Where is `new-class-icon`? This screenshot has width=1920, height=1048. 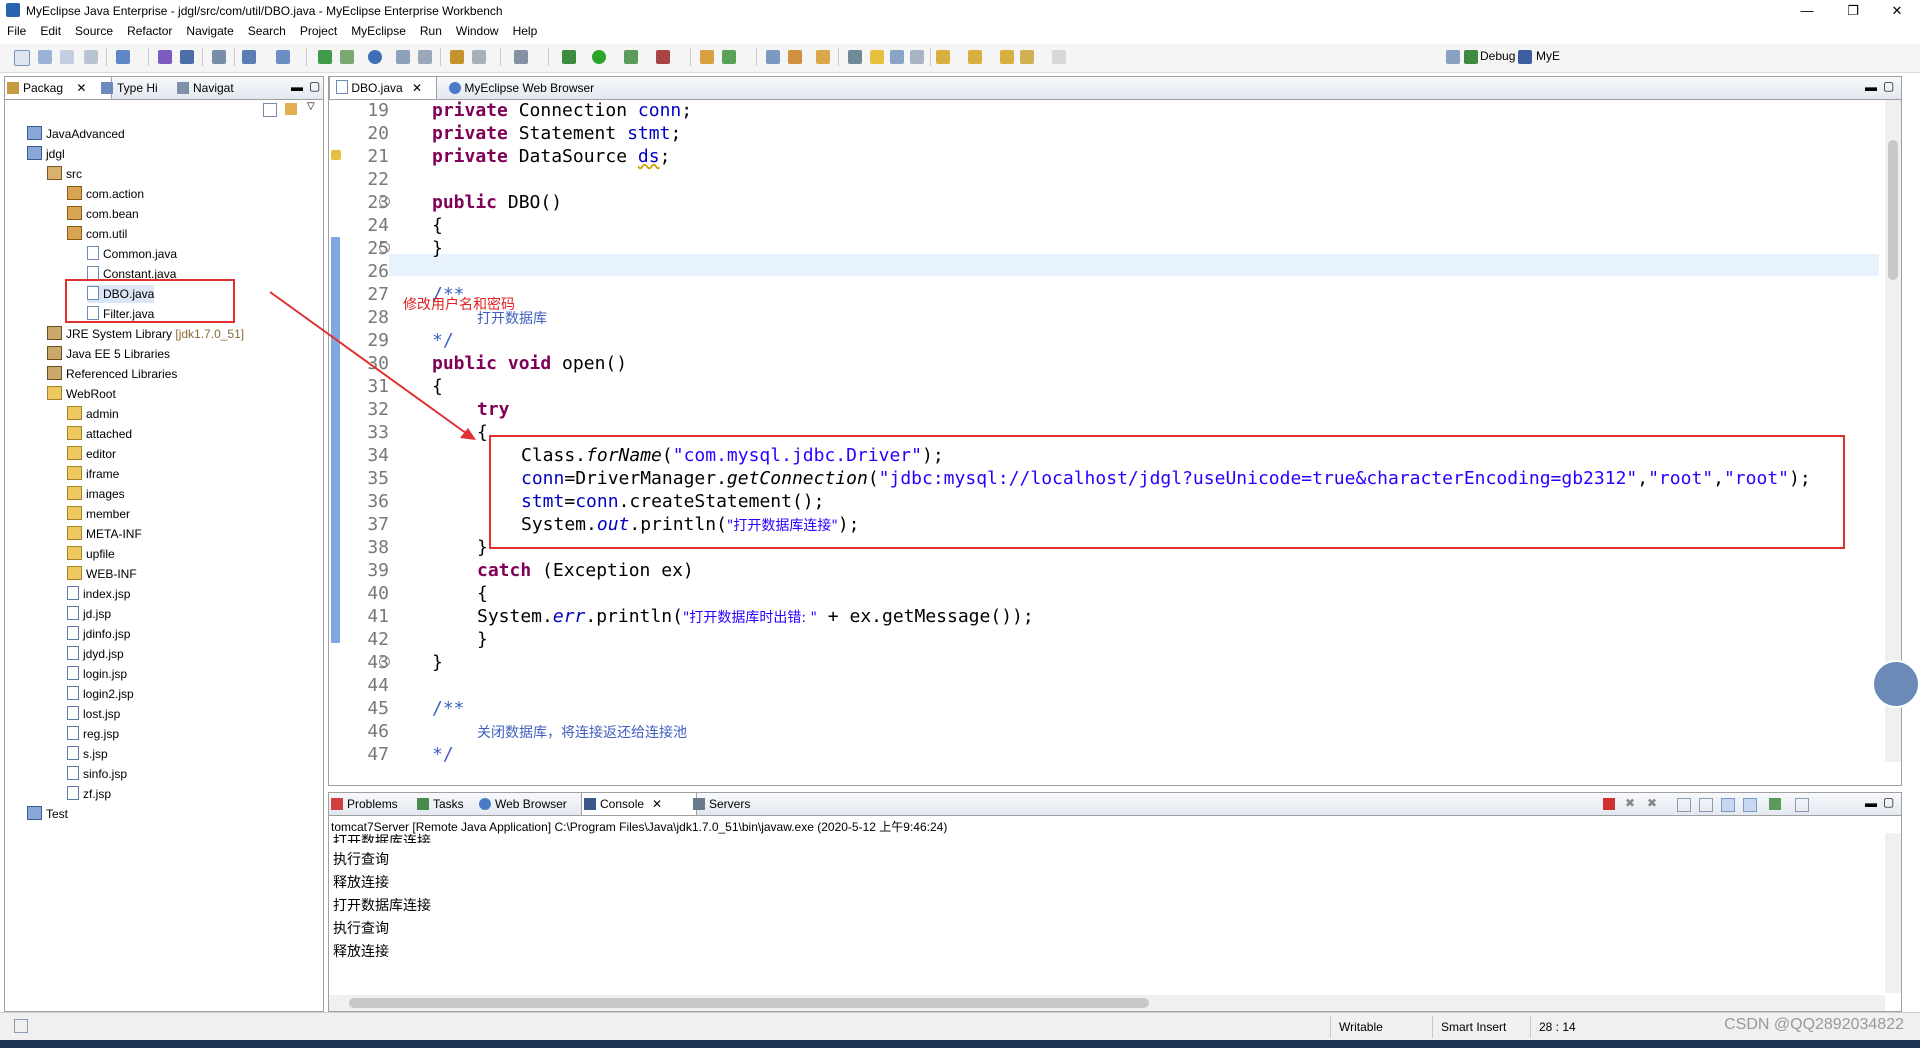 new-class-icon is located at coordinates (707, 57).